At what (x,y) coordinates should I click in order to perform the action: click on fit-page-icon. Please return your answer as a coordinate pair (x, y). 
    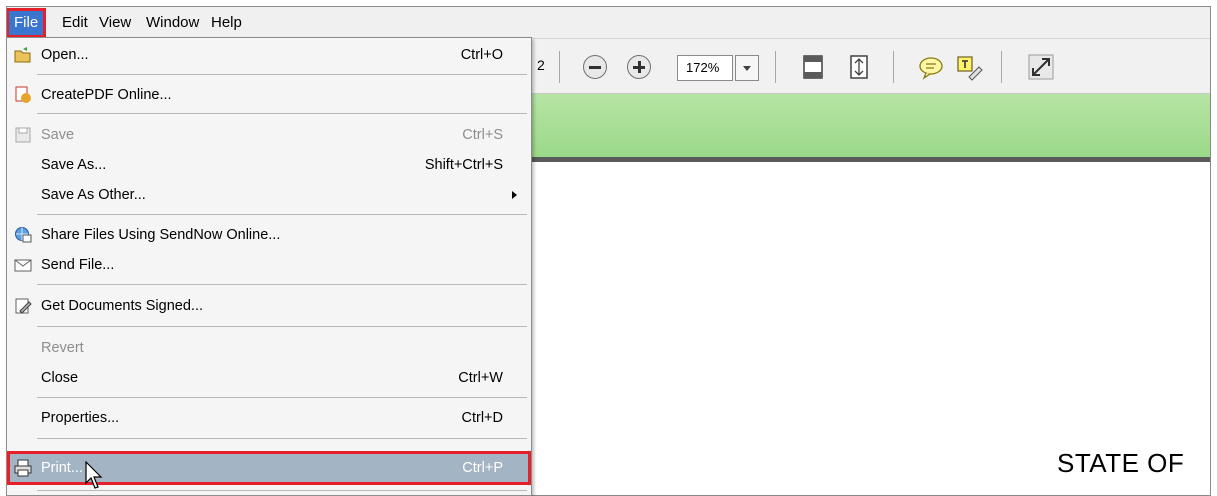
    Looking at the image, I should click on (813, 67).